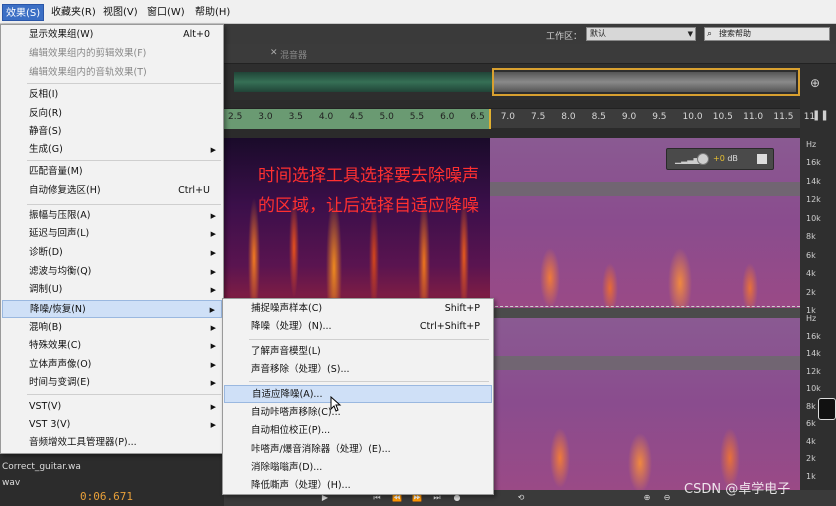  Describe the element at coordinates (45, 406) in the screenshot. I see `menu-item-label: VST(V)` at that location.